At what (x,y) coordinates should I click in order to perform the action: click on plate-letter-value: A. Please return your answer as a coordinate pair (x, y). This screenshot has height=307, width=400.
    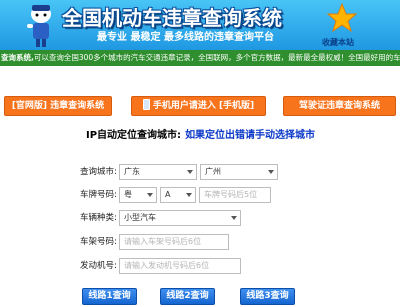
    Looking at the image, I should click on (168, 194).